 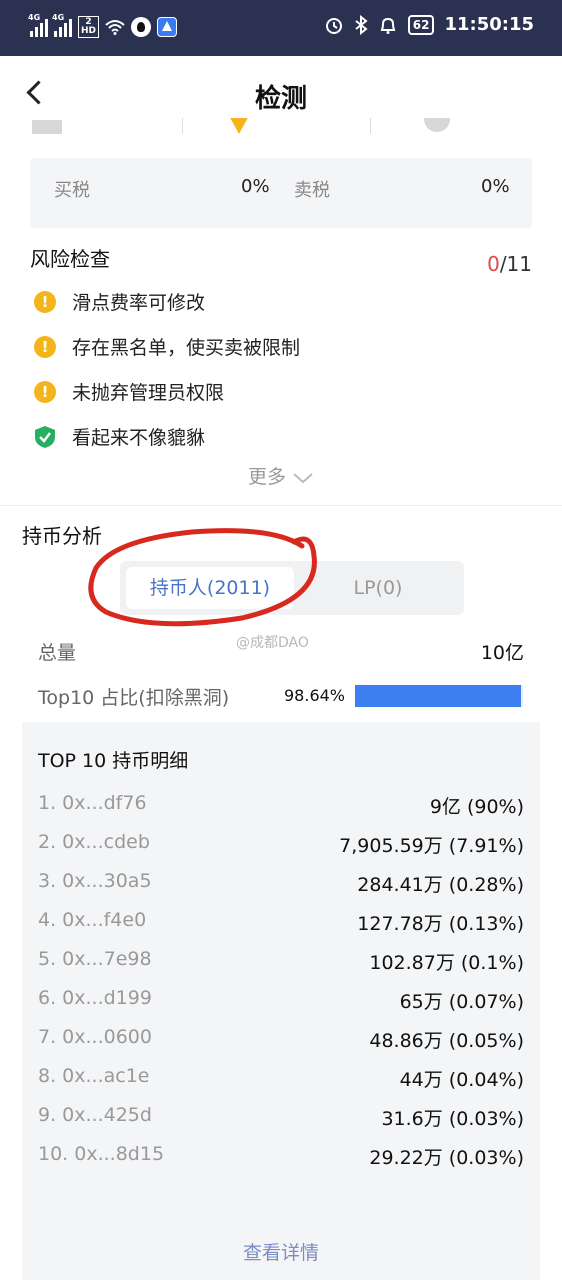 I want to click on risk-check-title: 风险检查, so click(x=70, y=259).